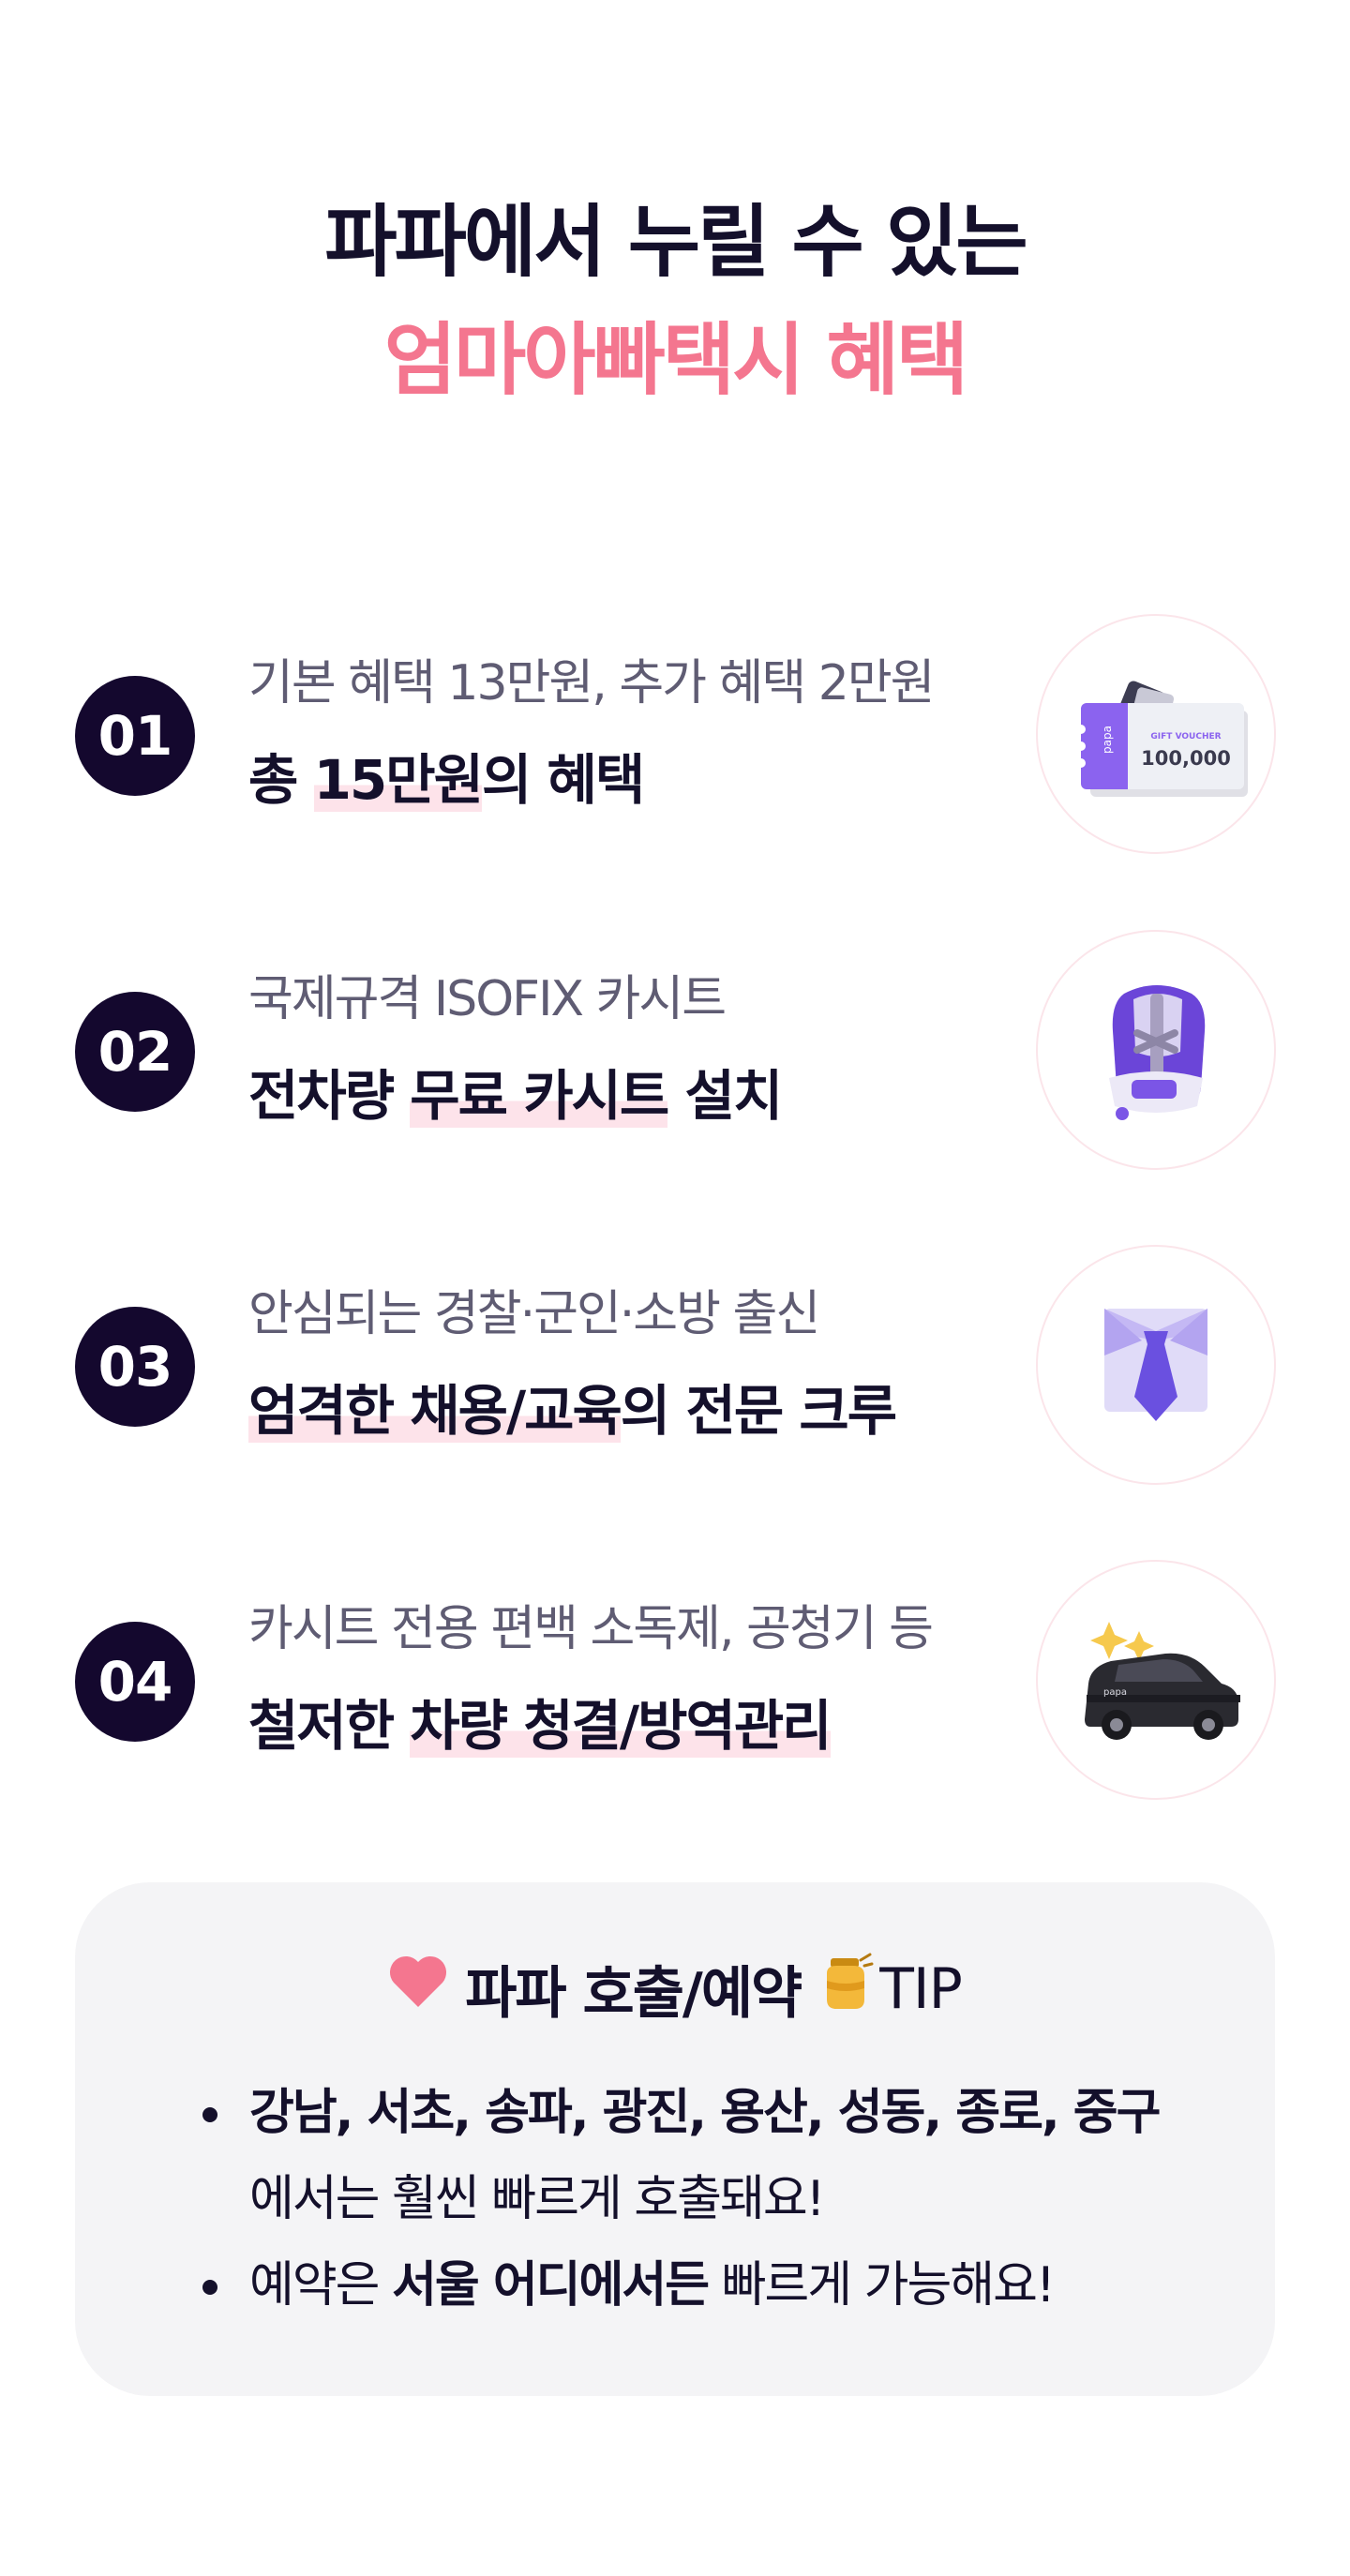 This screenshot has width=1350, height=2576. I want to click on car-brand-label: papa, so click(1115, 1693).